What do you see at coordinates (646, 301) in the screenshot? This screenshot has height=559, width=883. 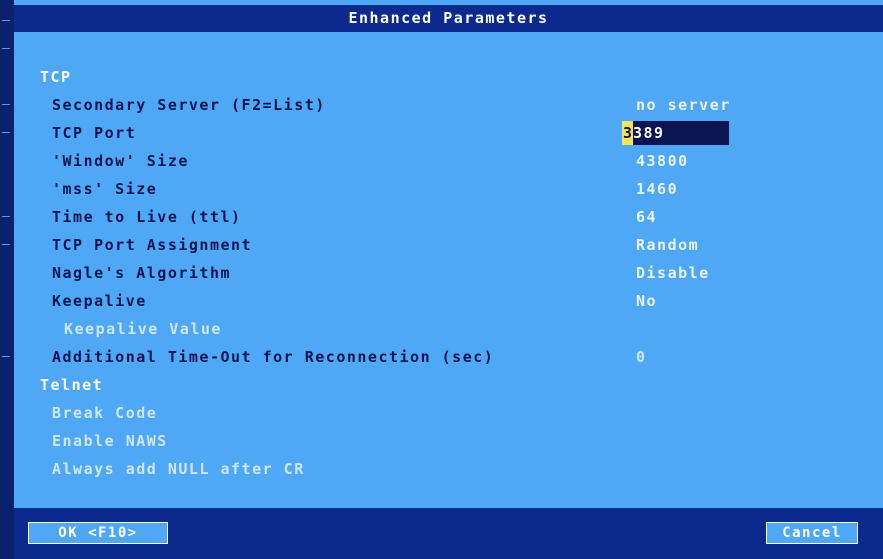 I see `keepalive-value: No` at bounding box center [646, 301].